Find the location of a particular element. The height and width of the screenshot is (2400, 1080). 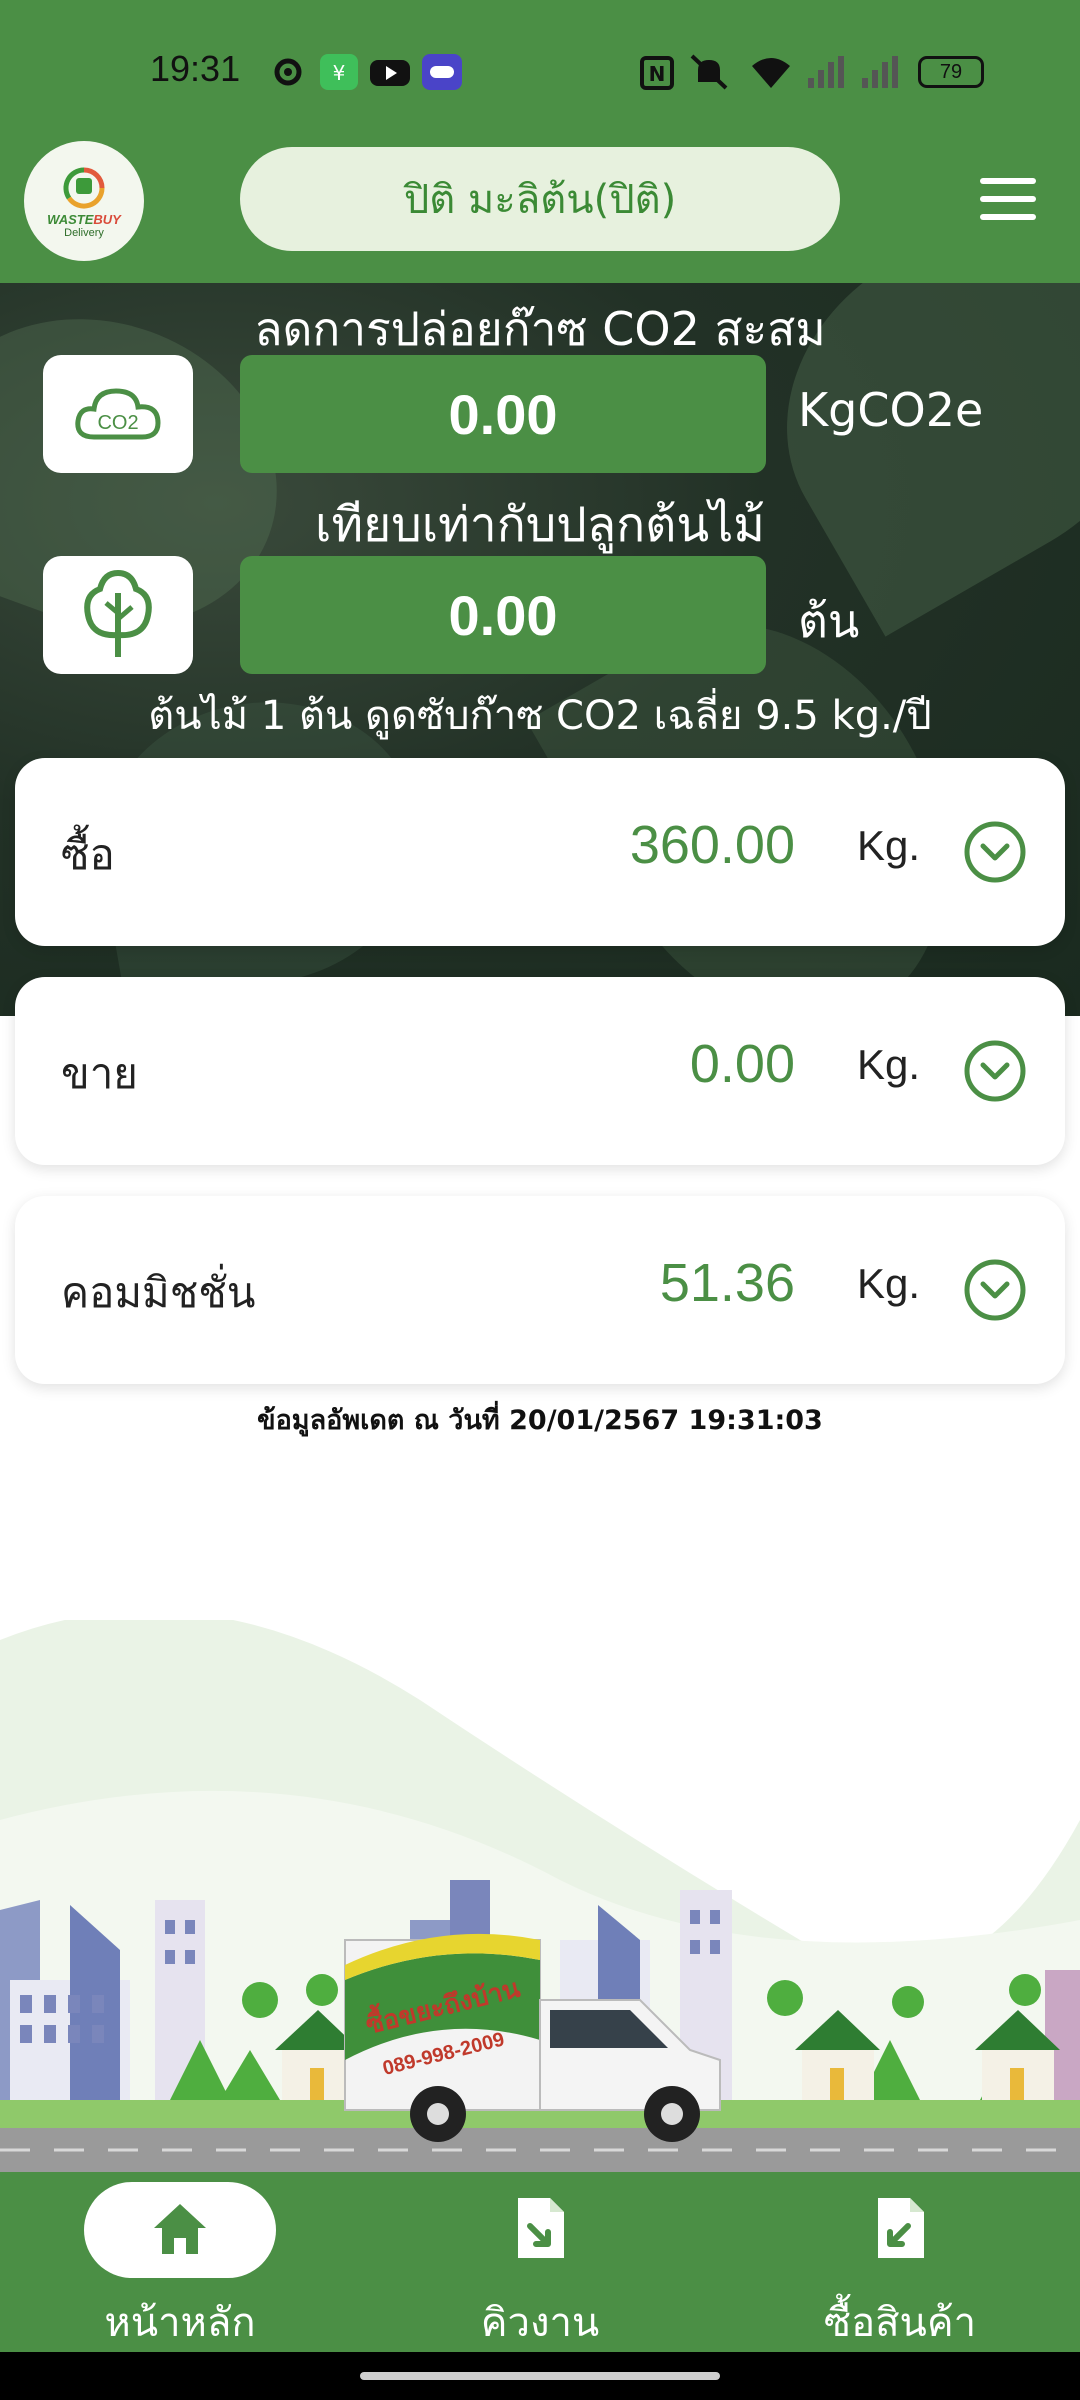

youtube-icon is located at coordinates (390, 73).